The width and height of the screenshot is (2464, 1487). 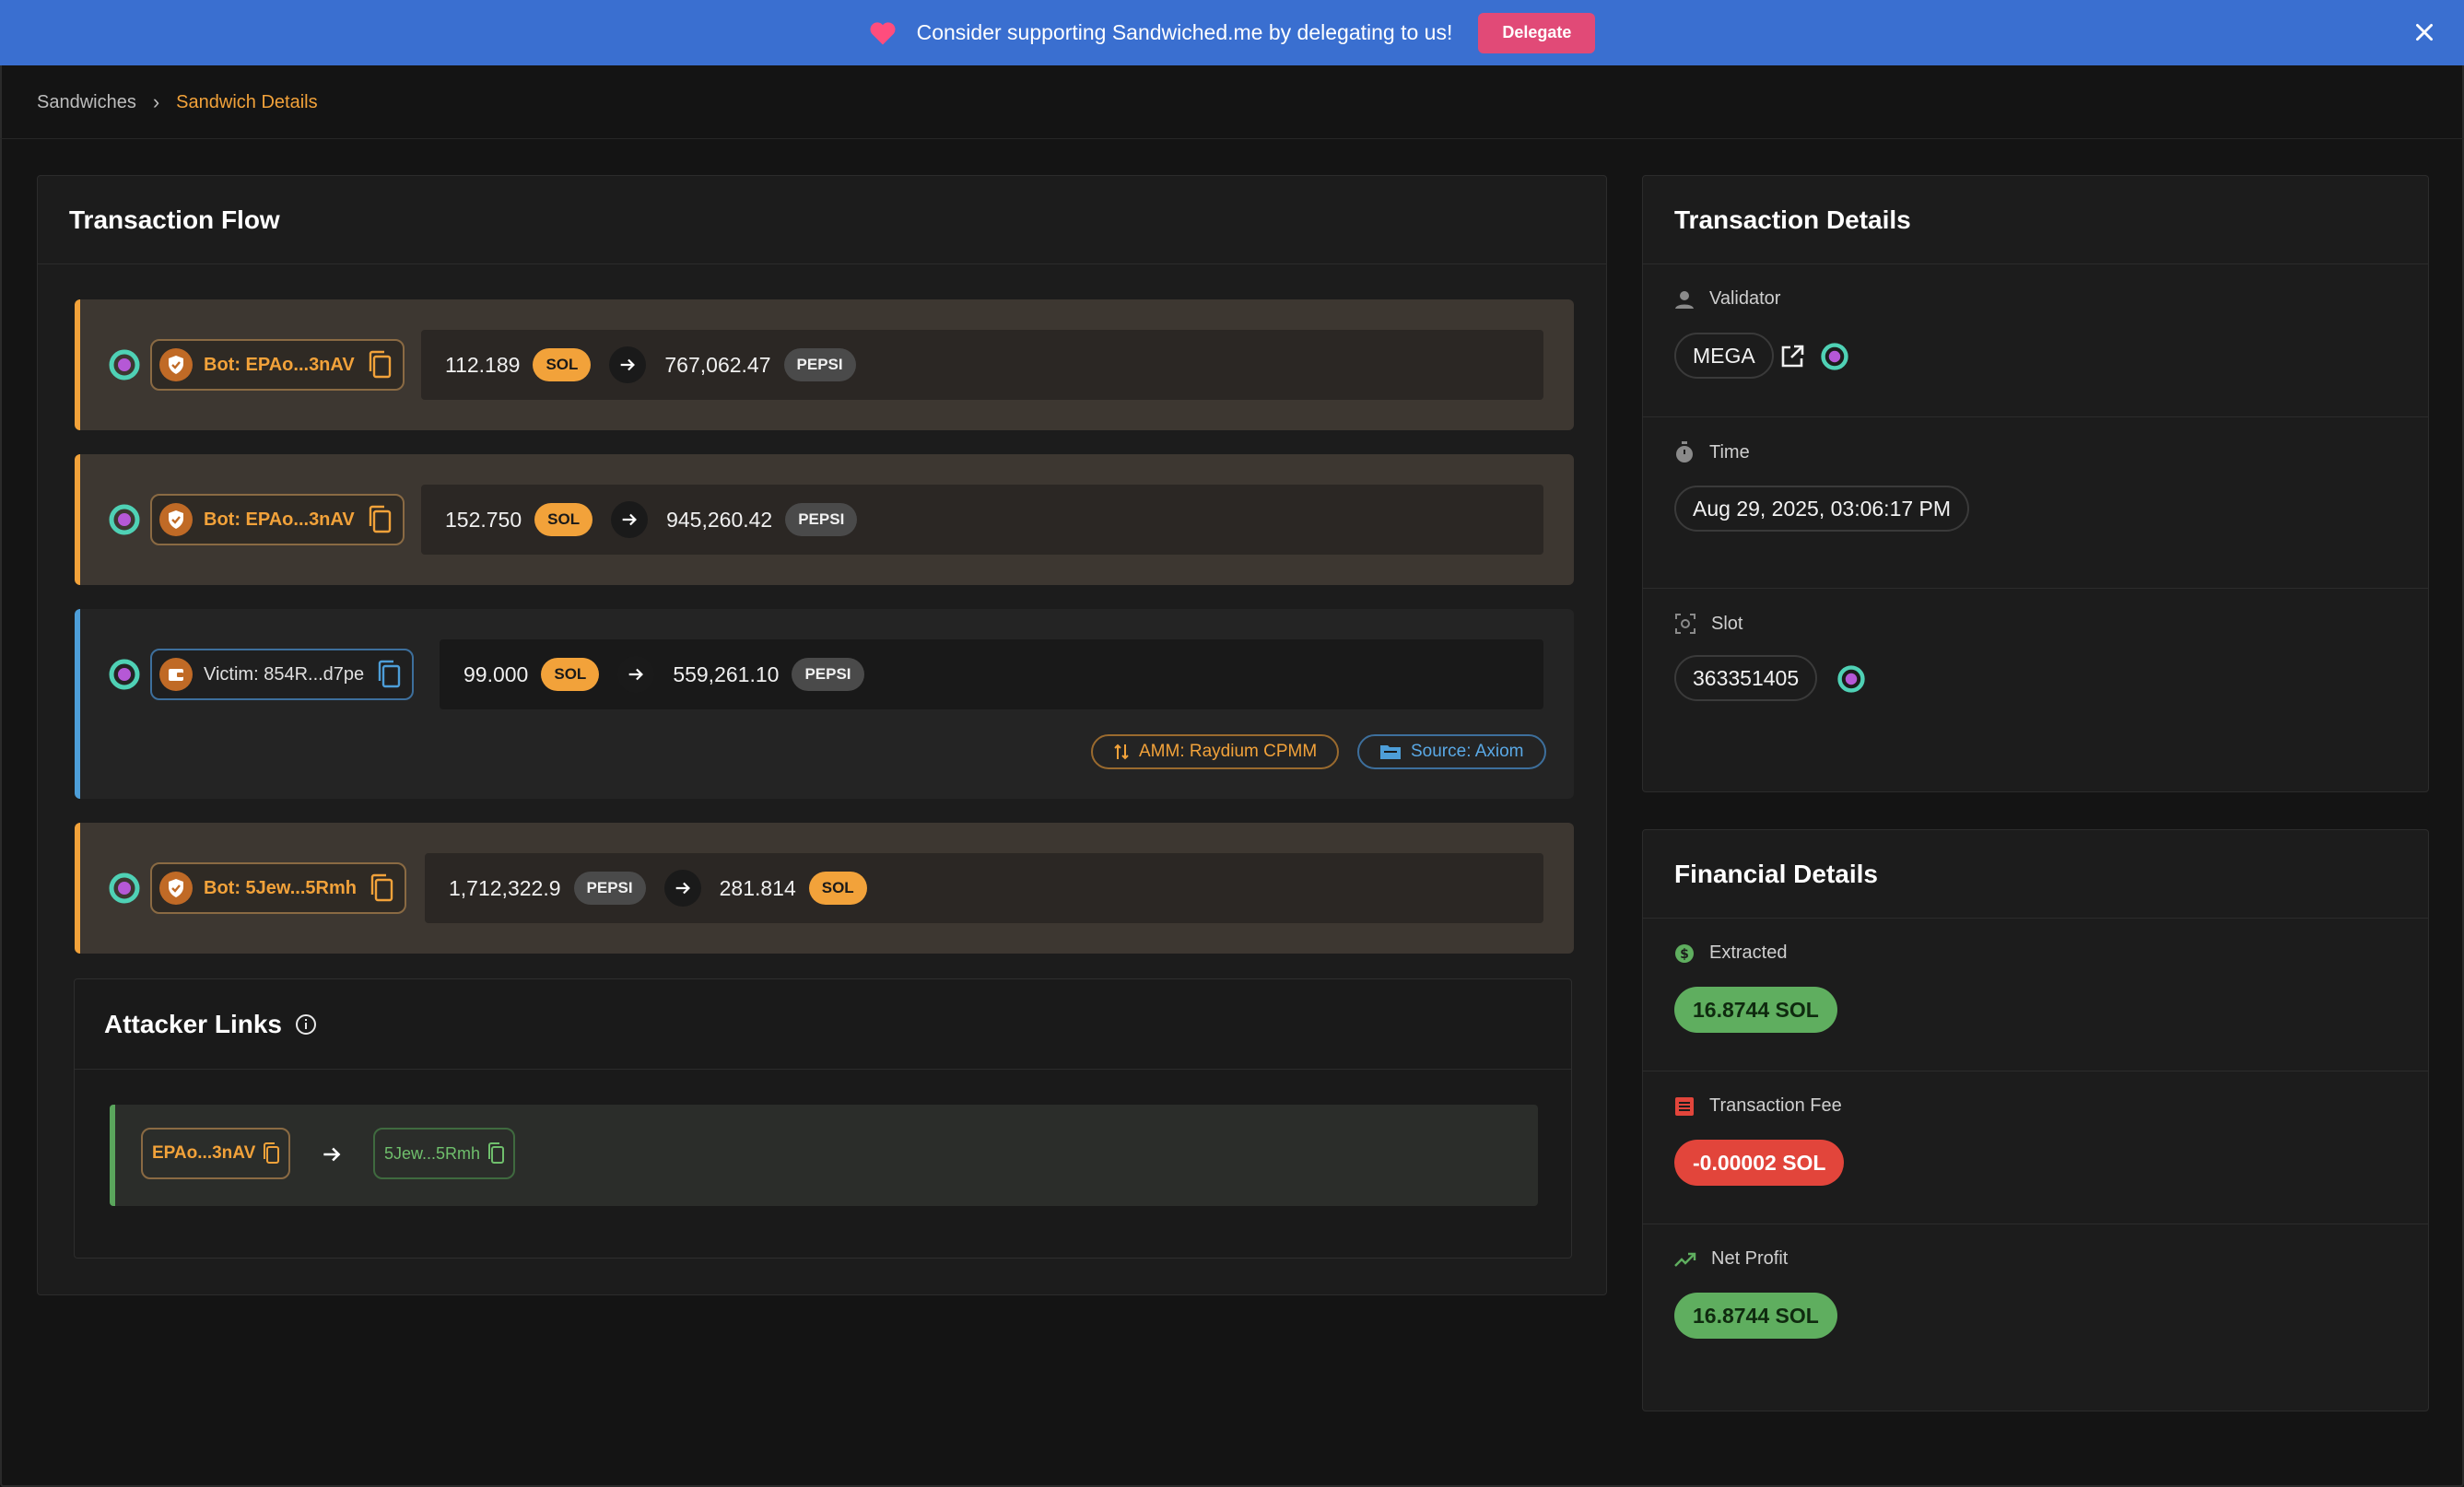 What do you see at coordinates (282, 674) in the screenshot?
I see `victim-address-chip: Victim: 854R...d7pe` at bounding box center [282, 674].